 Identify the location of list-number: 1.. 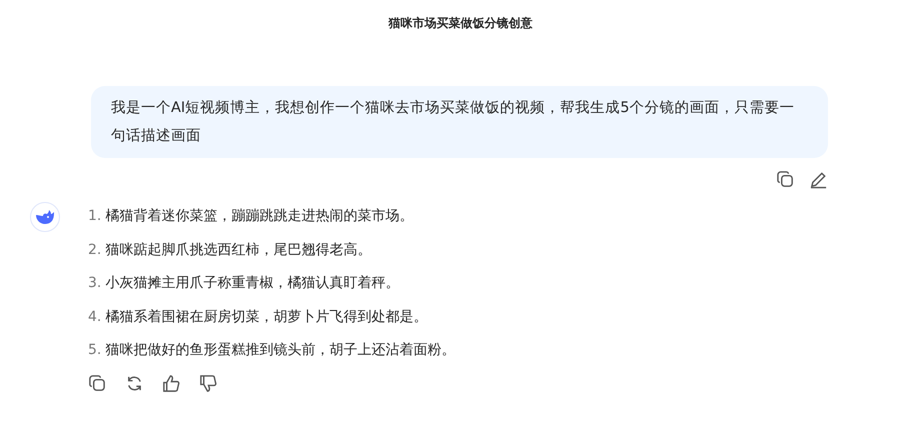
(95, 216).